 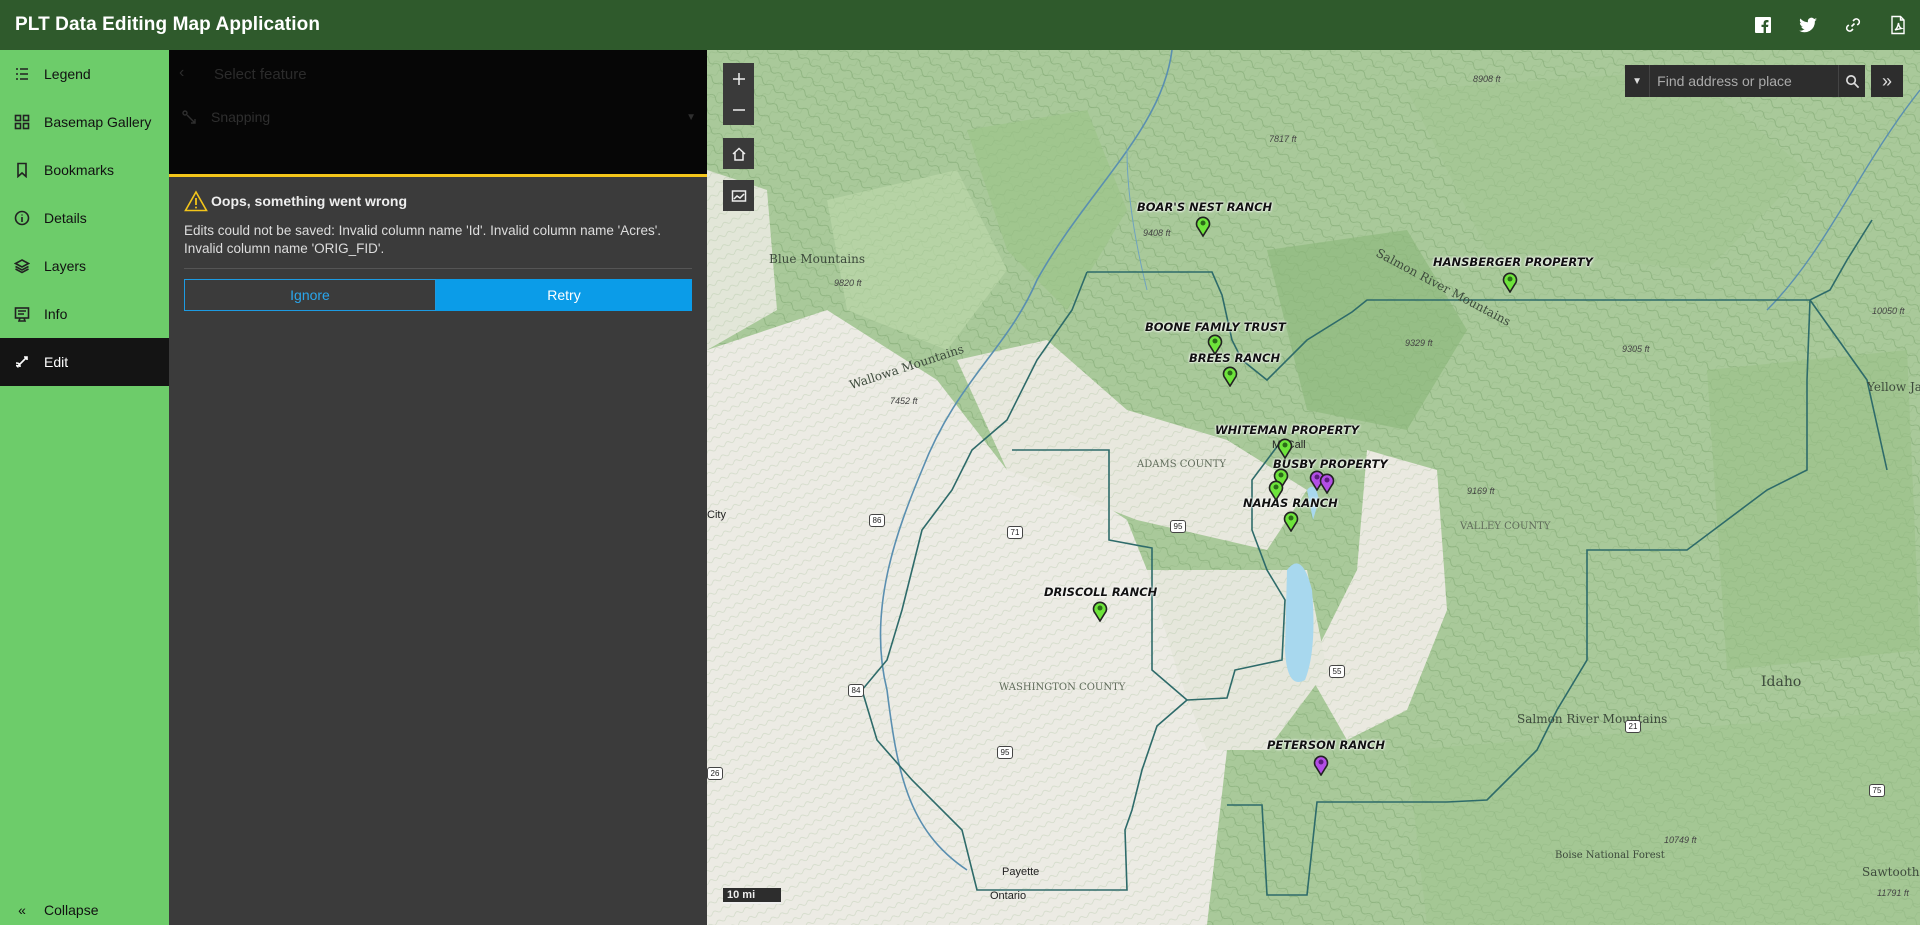 What do you see at coordinates (309, 201) in the screenshot?
I see `error-title: Oops, something went wrong` at bounding box center [309, 201].